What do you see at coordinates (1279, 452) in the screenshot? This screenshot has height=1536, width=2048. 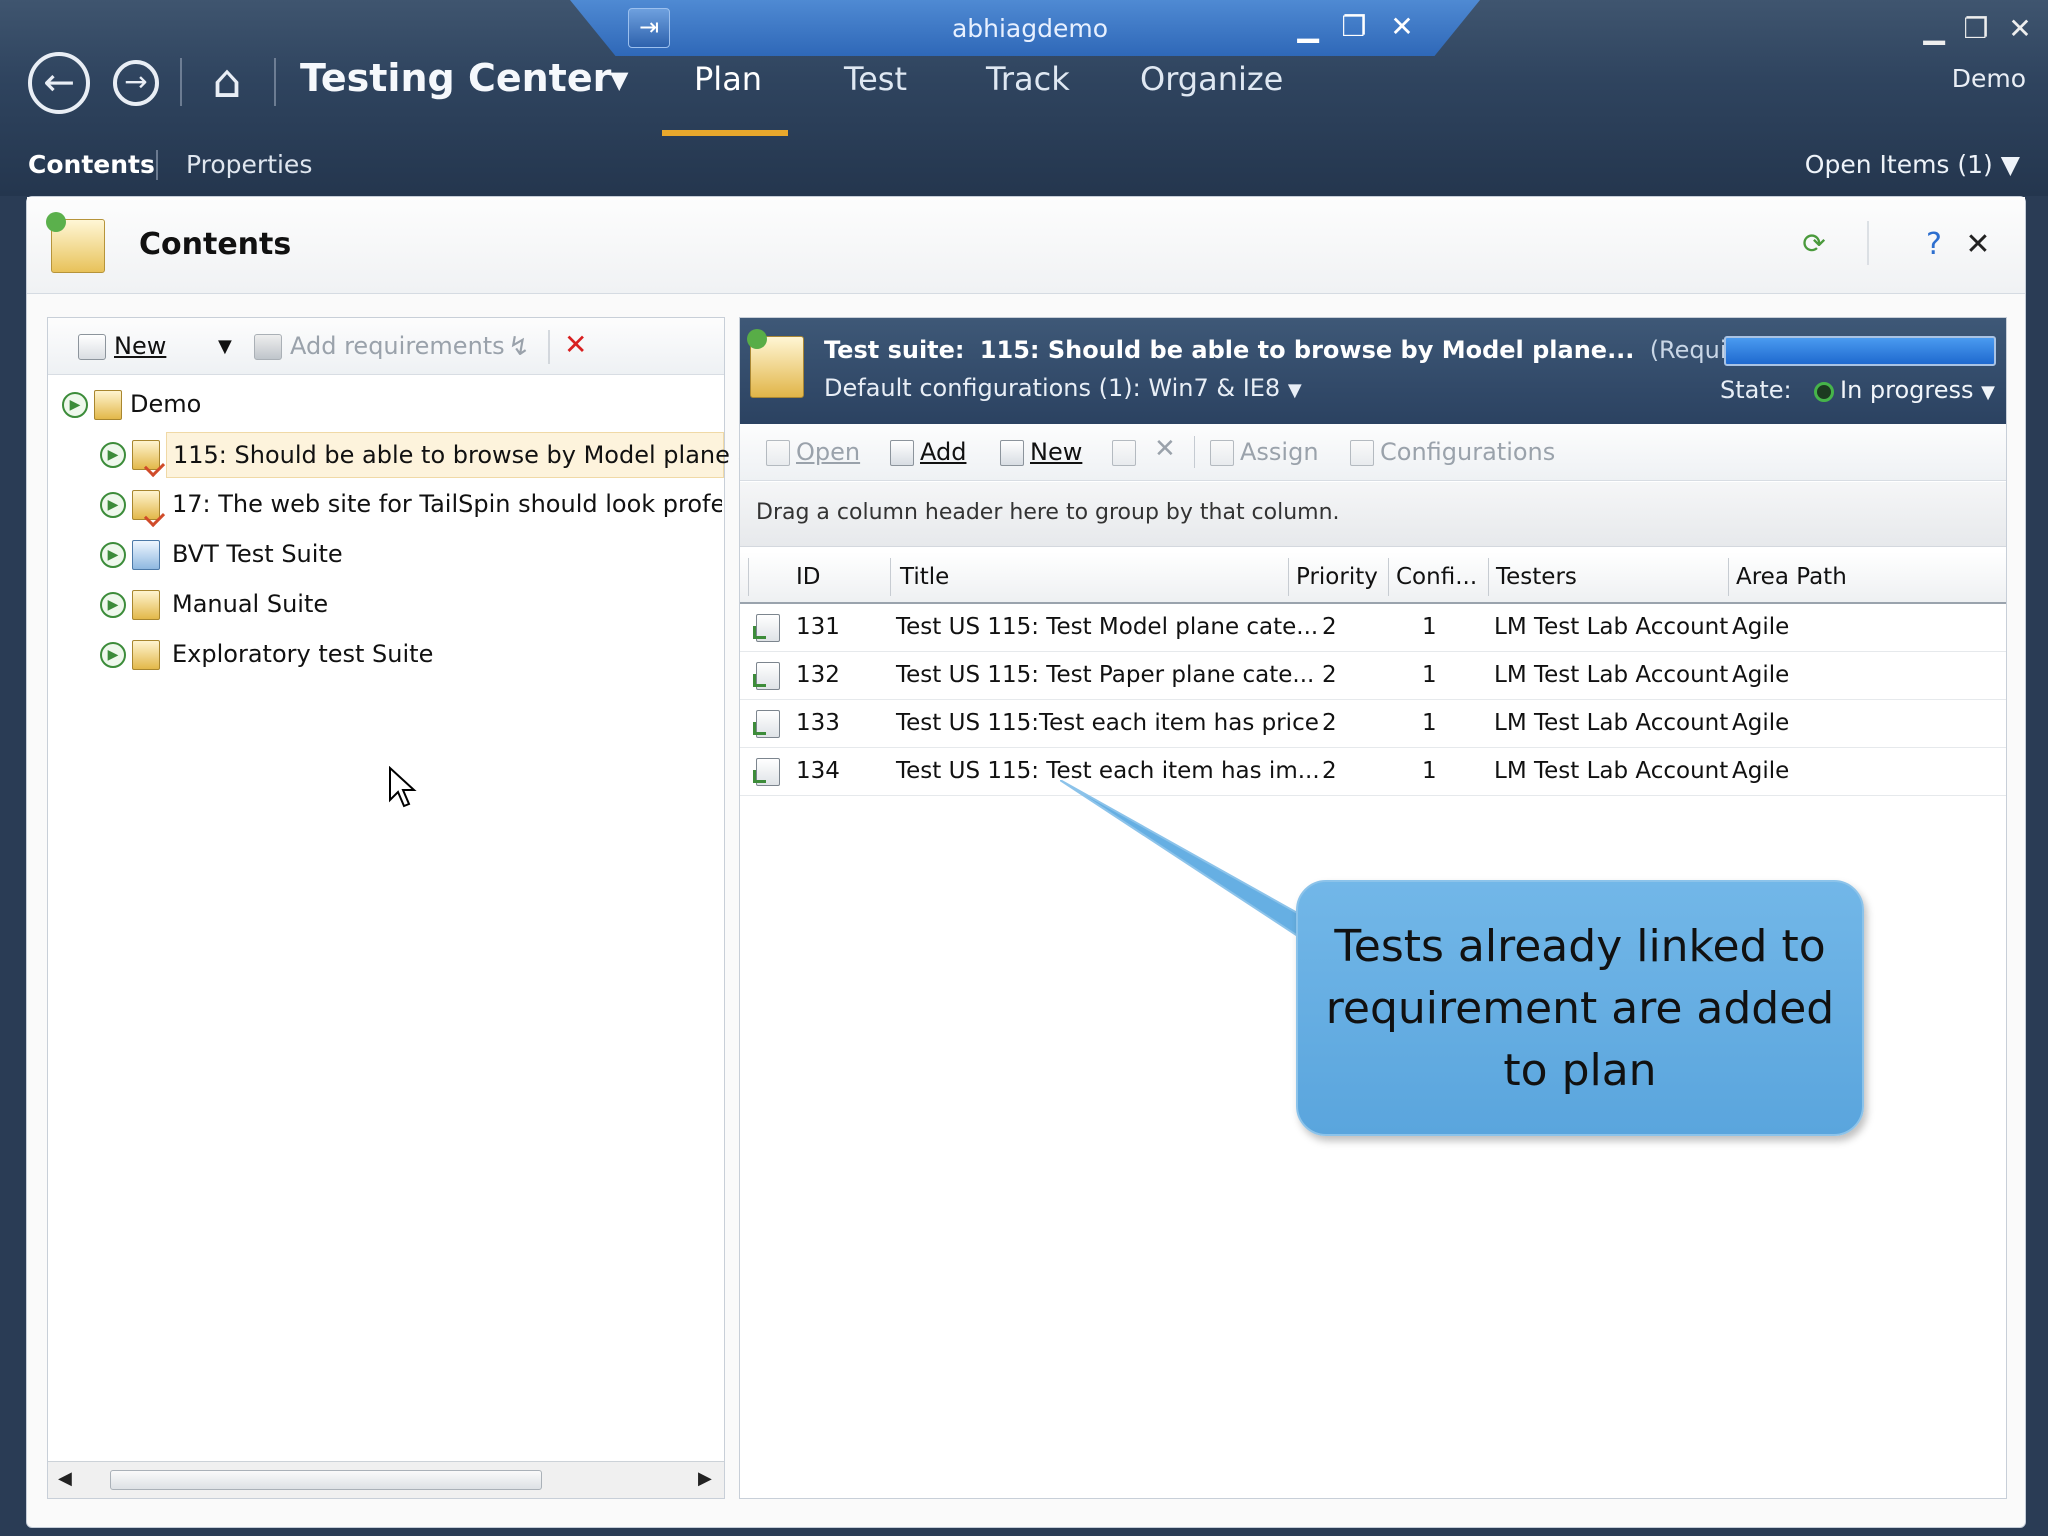 I see `assign-label: Assign` at bounding box center [1279, 452].